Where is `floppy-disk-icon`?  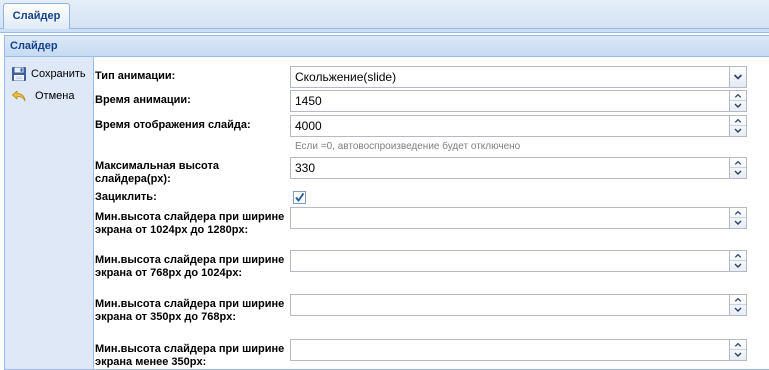
floppy-disk-icon is located at coordinates (19, 74).